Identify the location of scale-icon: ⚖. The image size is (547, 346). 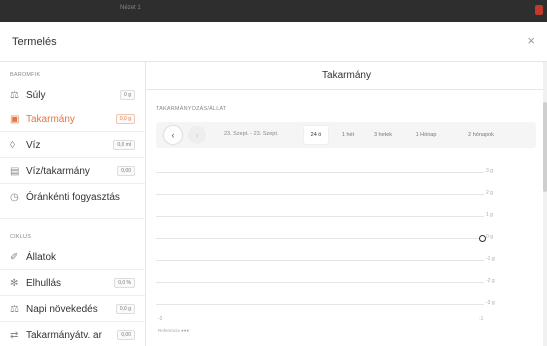
(14, 95).